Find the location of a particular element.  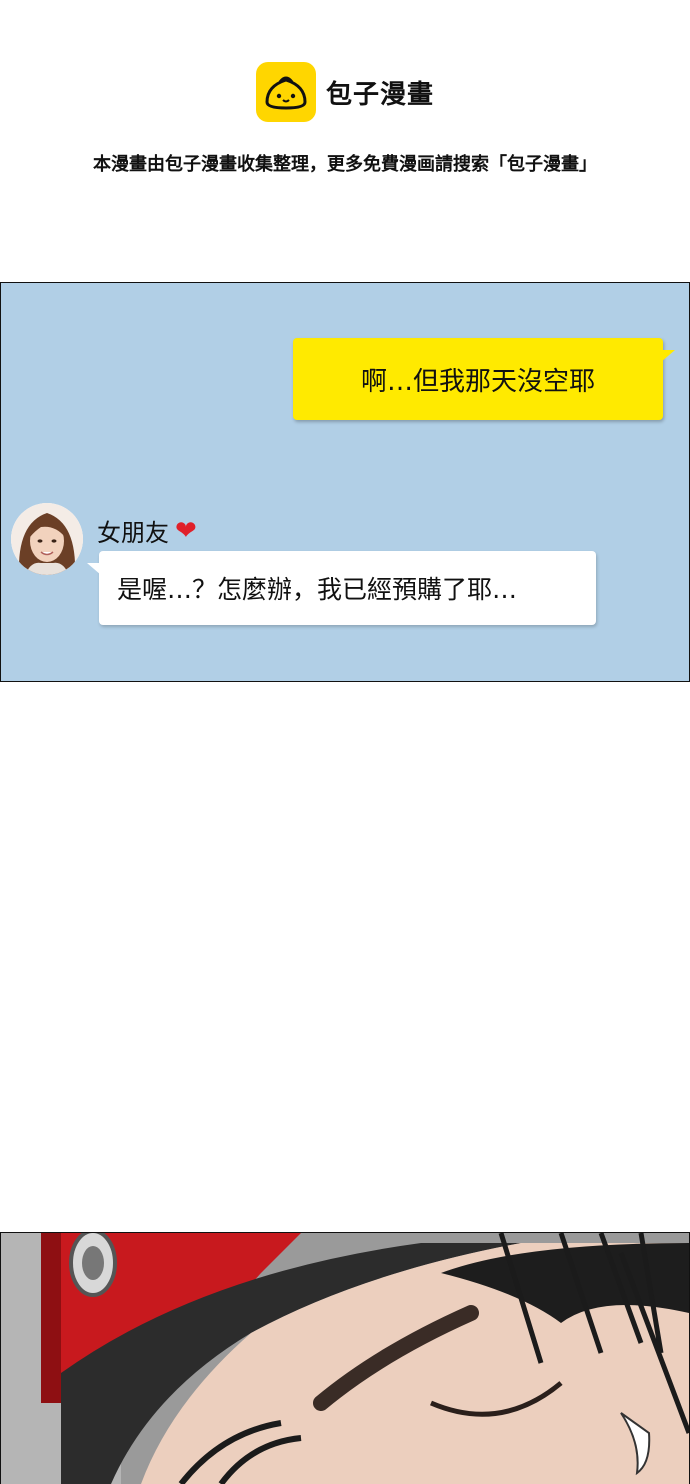

sender-name-row: 女朋友 ❤ is located at coordinates (147, 530).